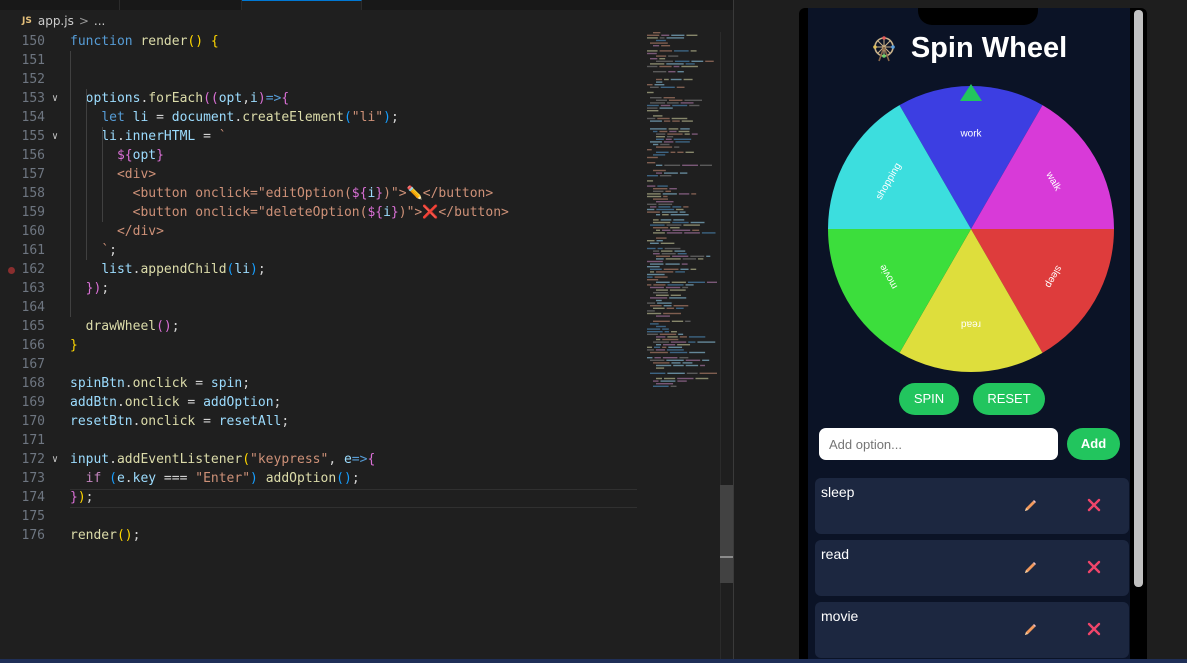  I want to click on add-option-input, so click(938, 444).